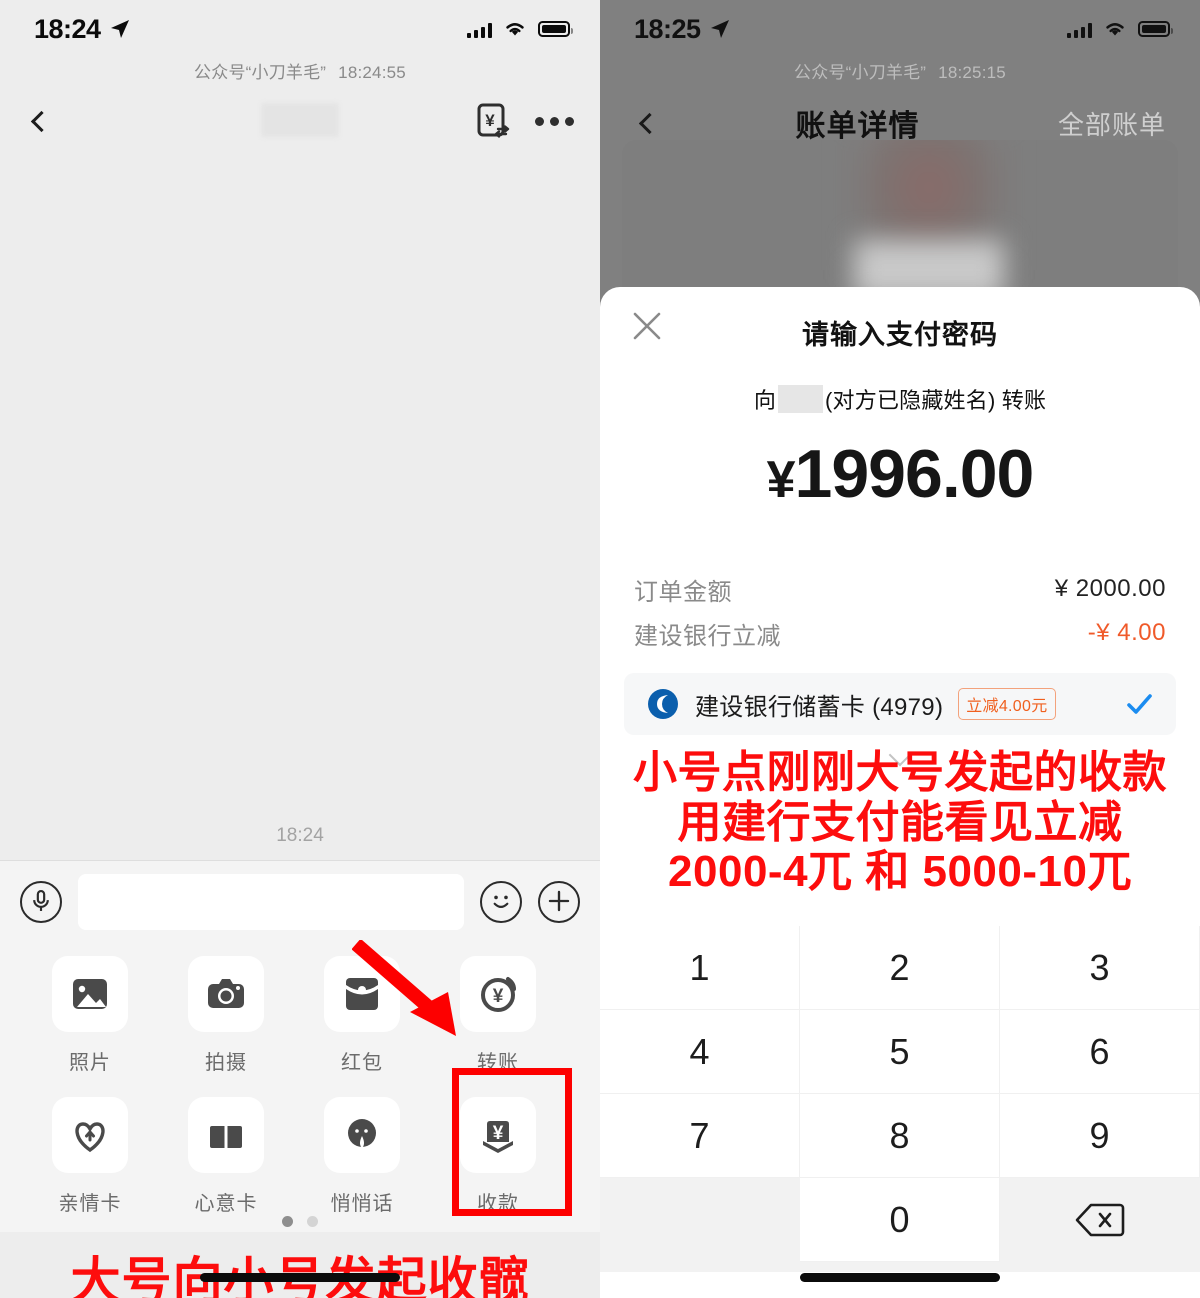 The width and height of the screenshot is (1200, 1298). What do you see at coordinates (498, 1015) in the screenshot?
I see `panel-item-transfer: ¥ 转账` at bounding box center [498, 1015].